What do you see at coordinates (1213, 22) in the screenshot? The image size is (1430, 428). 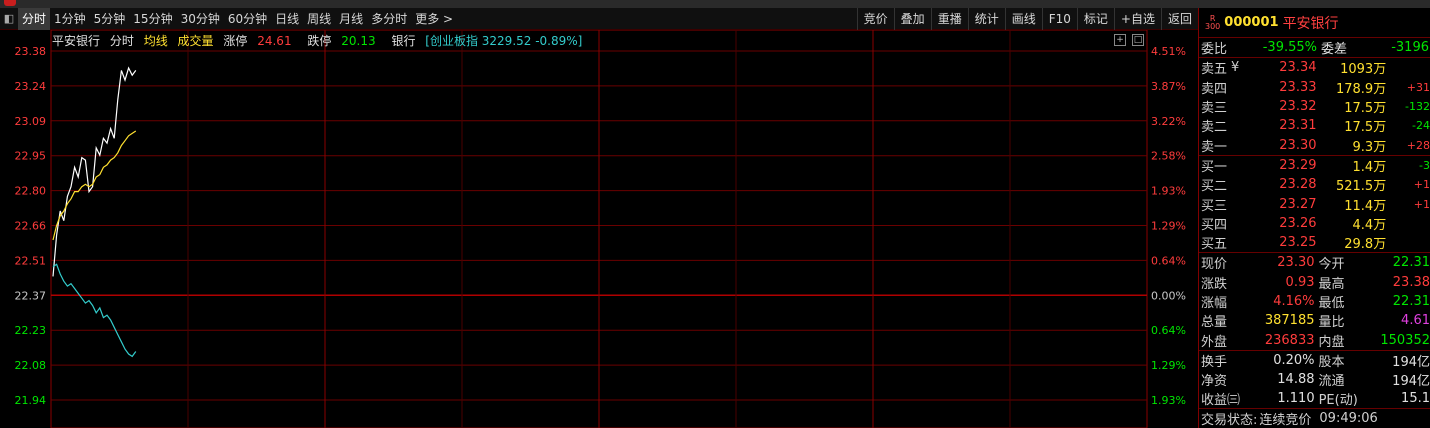 I see `r-badge-icon: R 300` at bounding box center [1213, 22].